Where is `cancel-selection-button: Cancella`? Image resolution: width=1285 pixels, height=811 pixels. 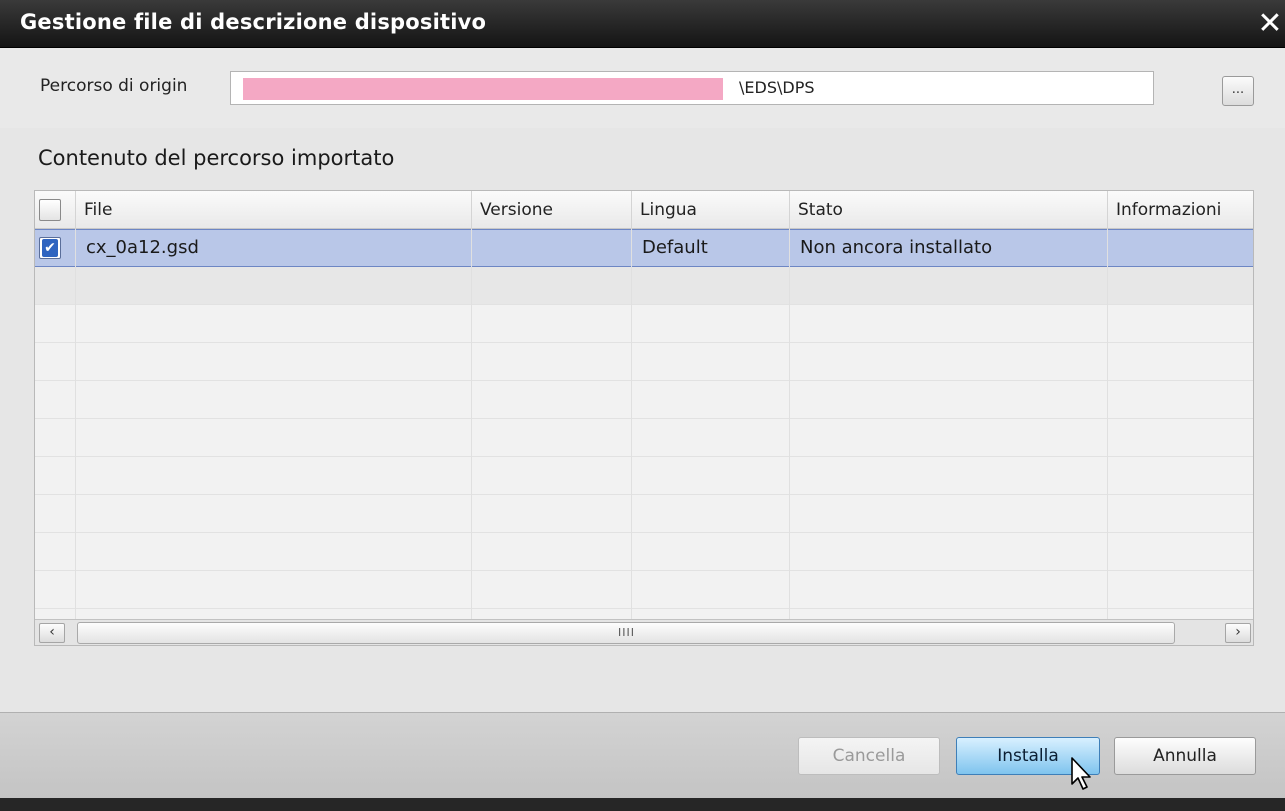
cancel-selection-button: Cancella is located at coordinates (869, 756).